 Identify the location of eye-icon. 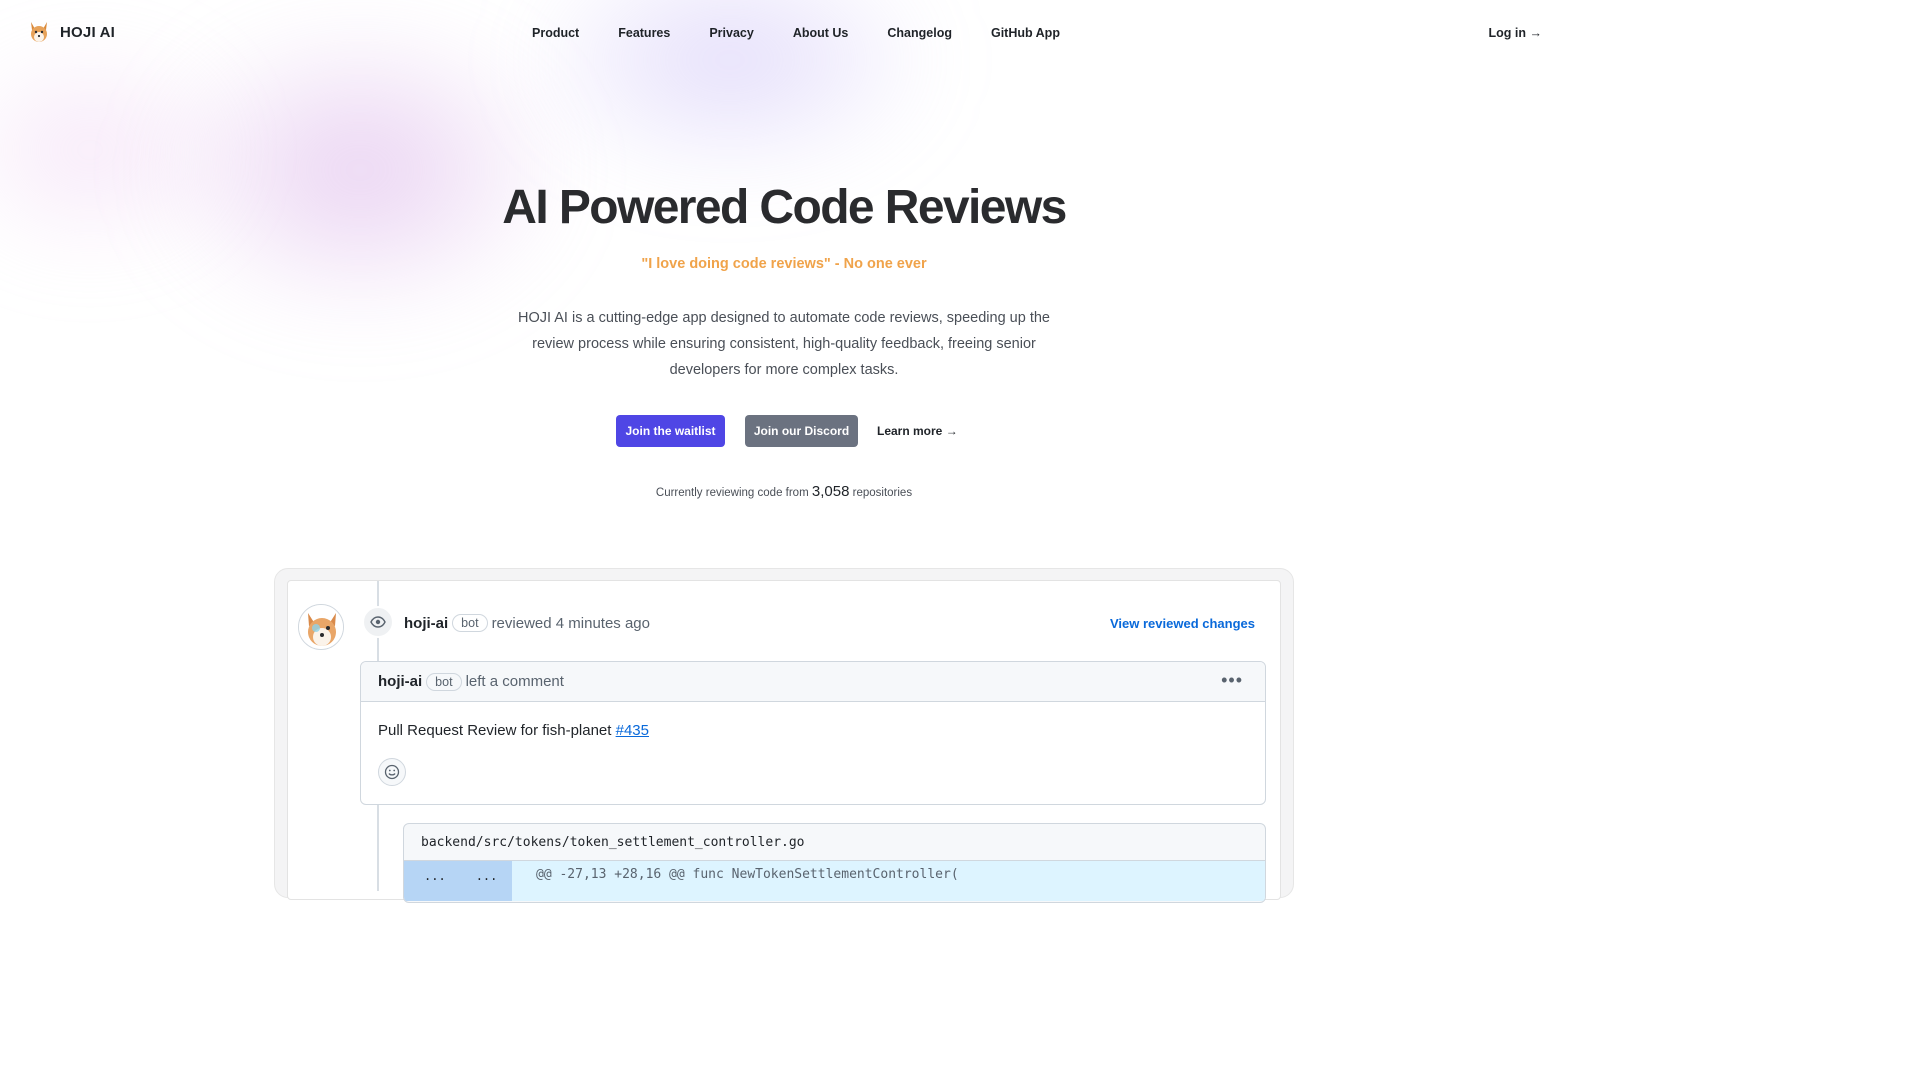
(378, 622).